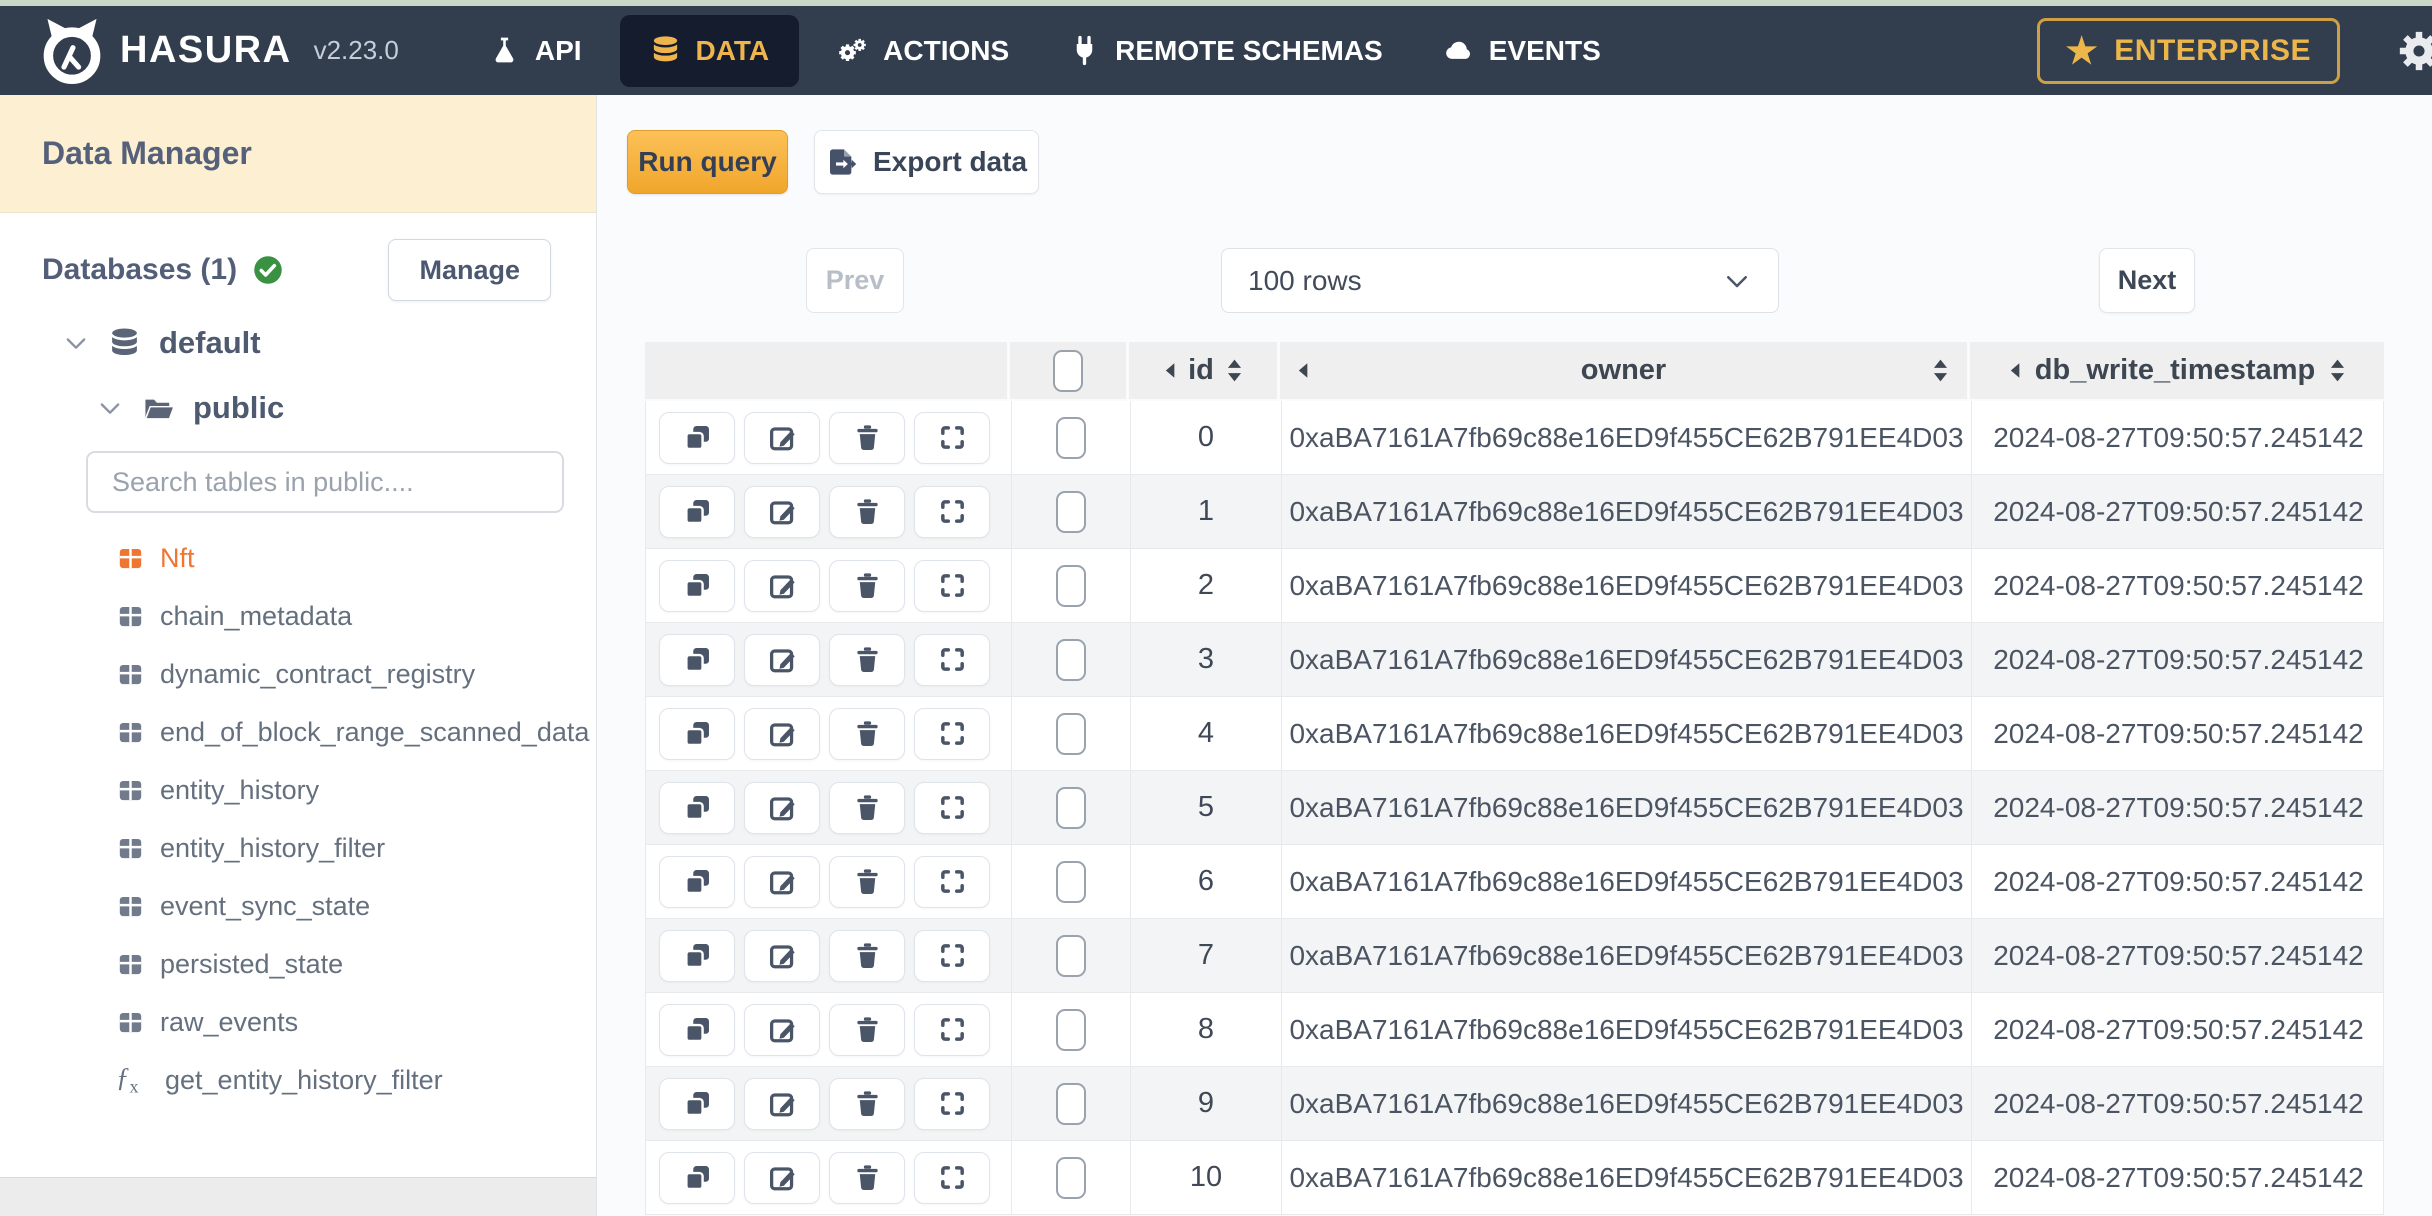  I want to click on sidebar-table-item: ƒx Nft, so click(298, 558).